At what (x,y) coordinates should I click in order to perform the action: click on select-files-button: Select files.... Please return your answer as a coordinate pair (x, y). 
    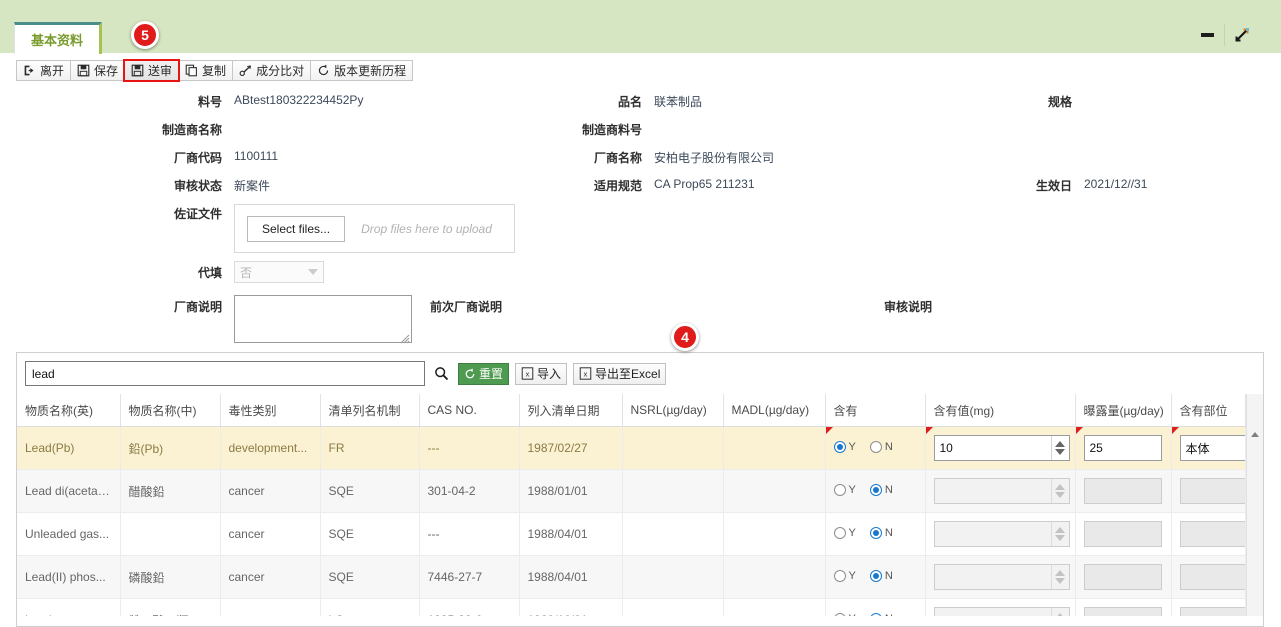
    Looking at the image, I should click on (296, 228).